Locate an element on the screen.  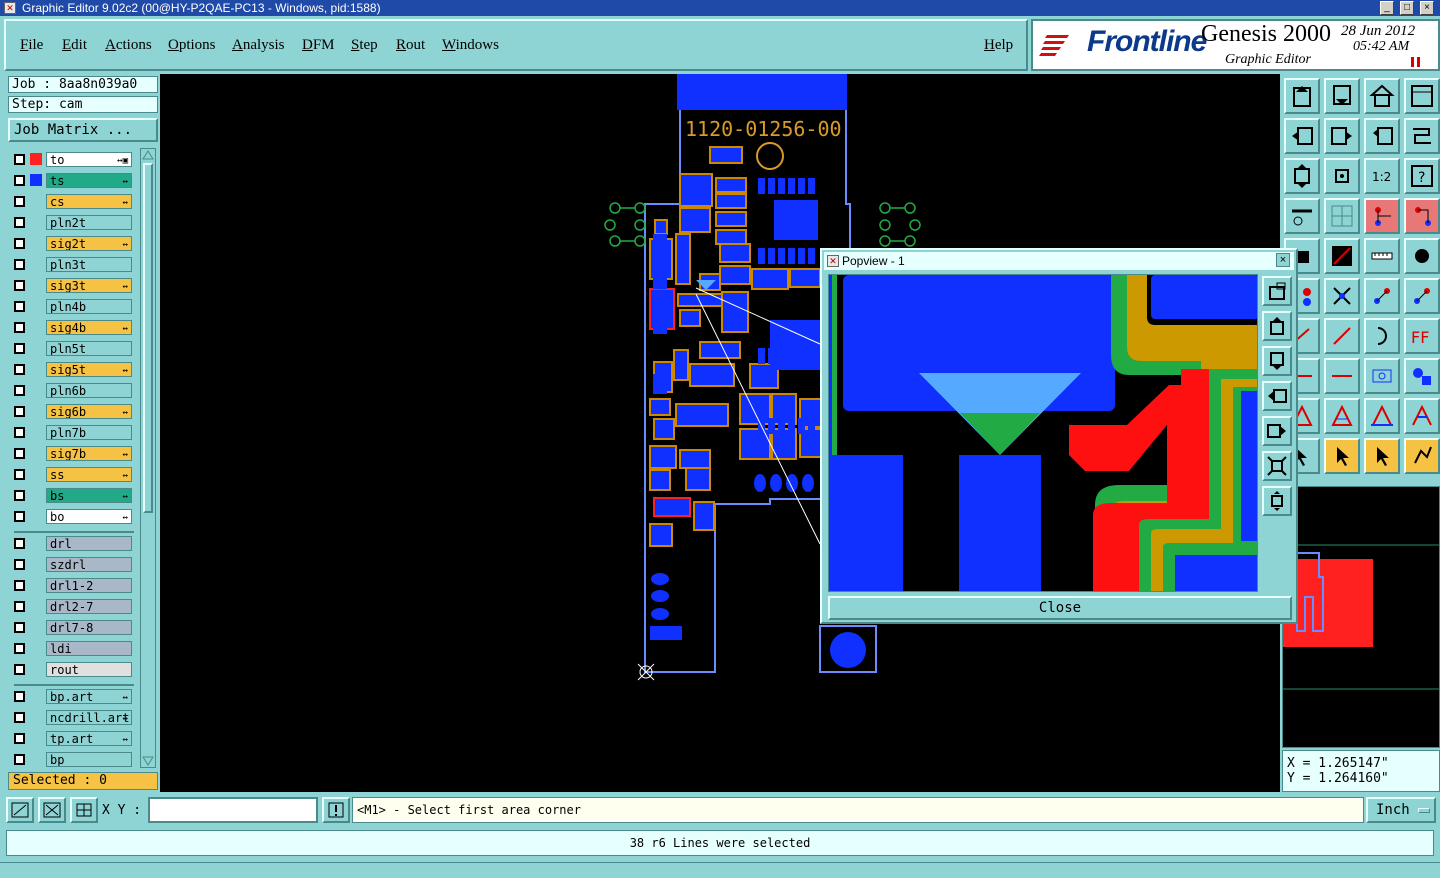
layer-row-bp-art: bp.art ↔ is located at coordinates (71, 696).